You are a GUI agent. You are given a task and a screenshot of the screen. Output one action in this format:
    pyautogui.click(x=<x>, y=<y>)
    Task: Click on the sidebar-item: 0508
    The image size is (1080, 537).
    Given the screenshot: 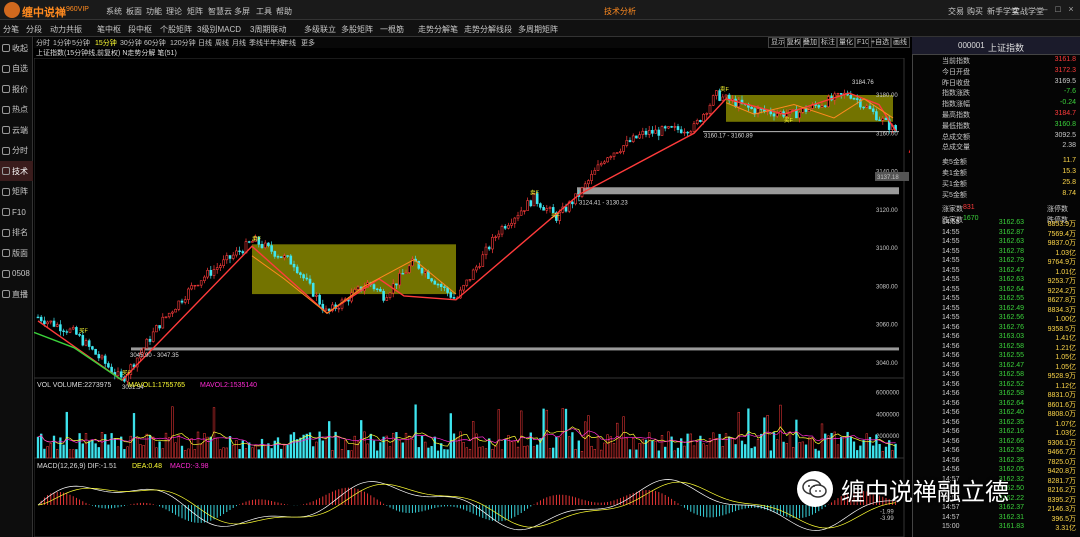 What is the action you would take?
    pyautogui.click(x=16, y=274)
    